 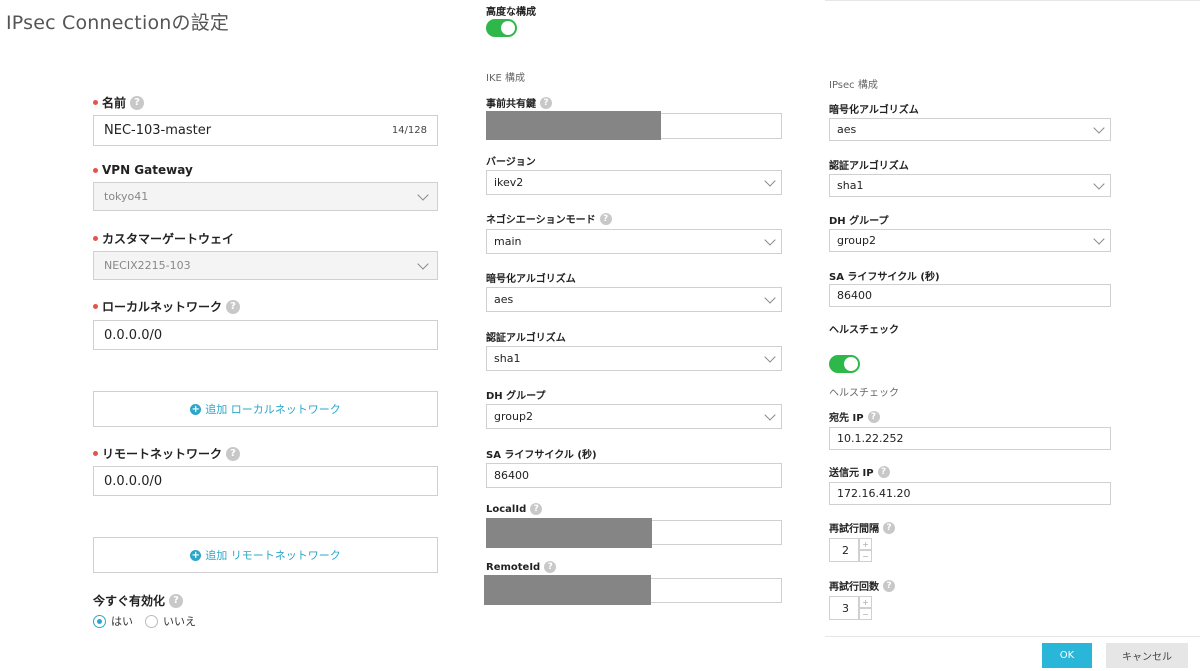 What do you see at coordinates (1012, 636) in the screenshot?
I see `footer-divider` at bounding box center [1012, 636].